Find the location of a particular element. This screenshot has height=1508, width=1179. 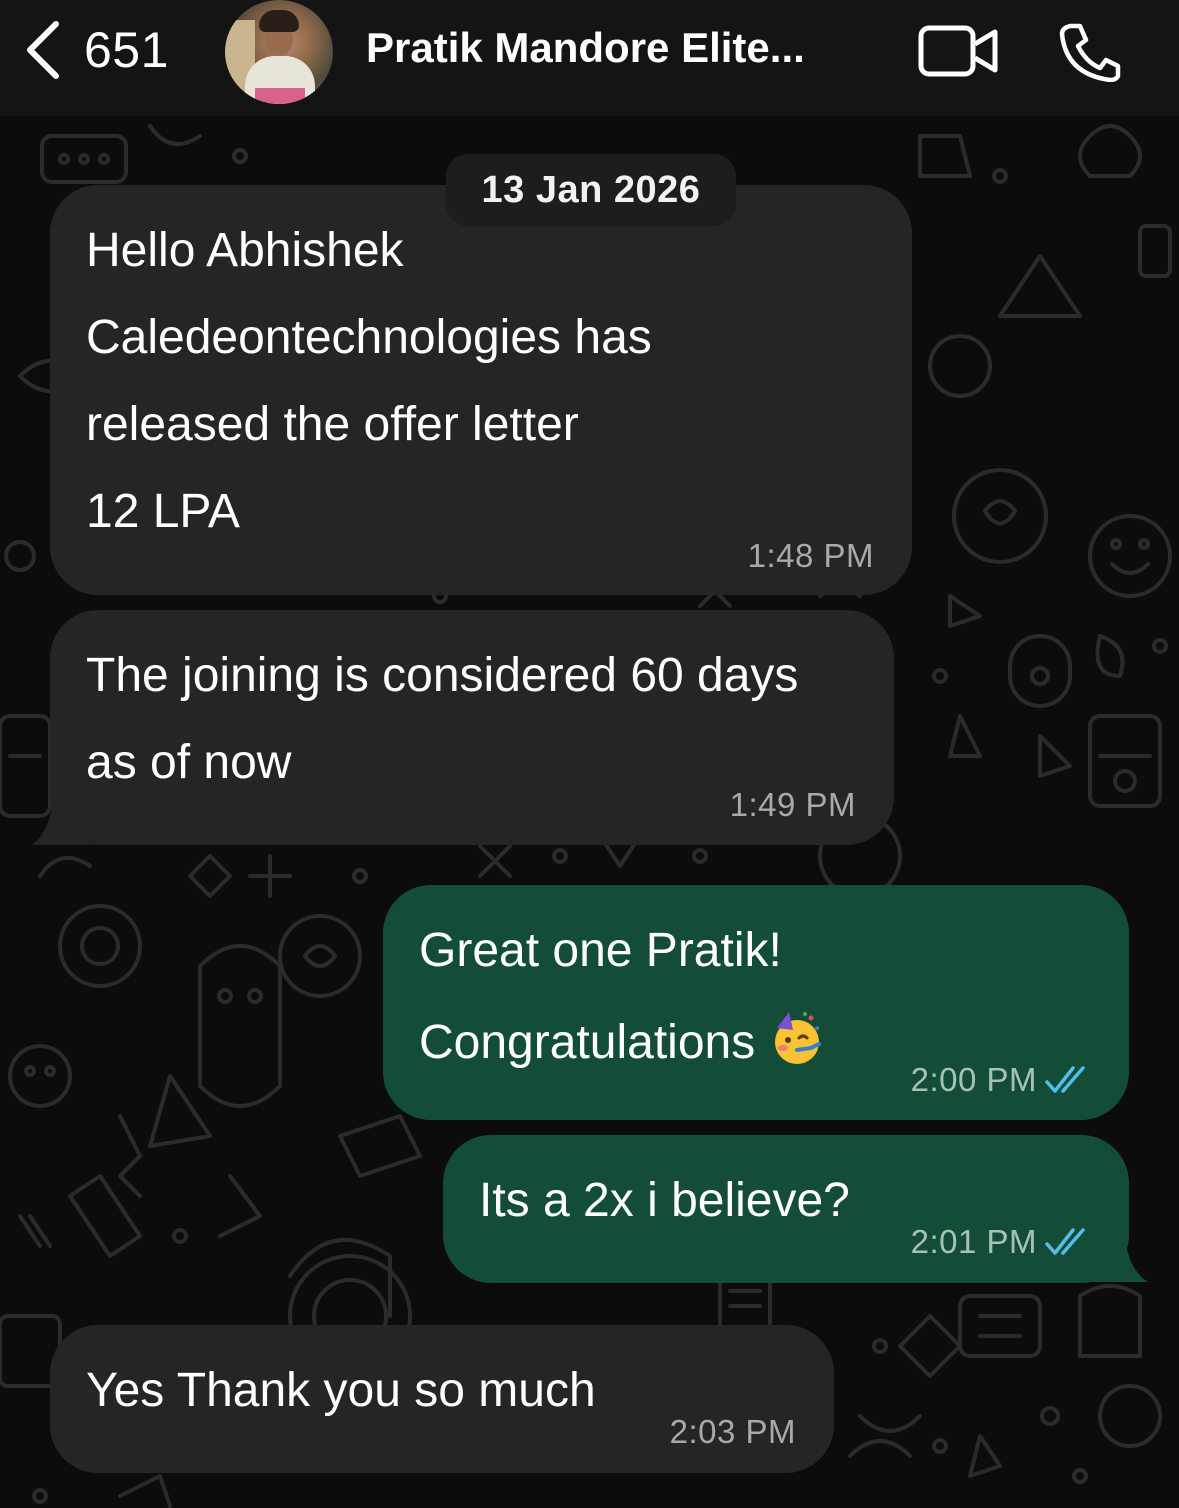

incoming-message: Yes Thank you so much 2:03 PM is located at coordinates (442, 1399).